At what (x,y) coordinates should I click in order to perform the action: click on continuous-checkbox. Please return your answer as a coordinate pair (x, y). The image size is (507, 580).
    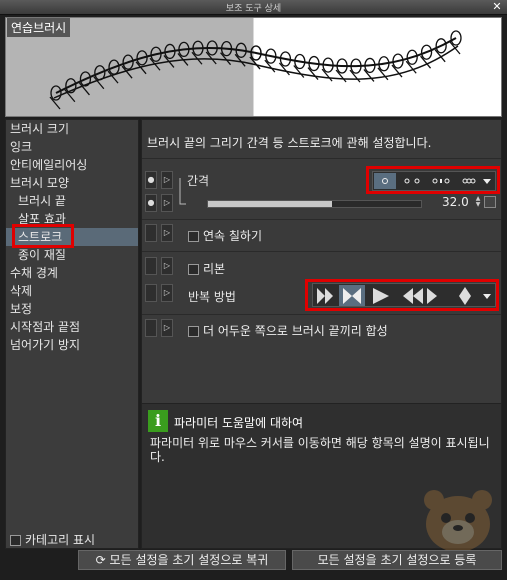
    Looking at the image, I should click on (193, 236).